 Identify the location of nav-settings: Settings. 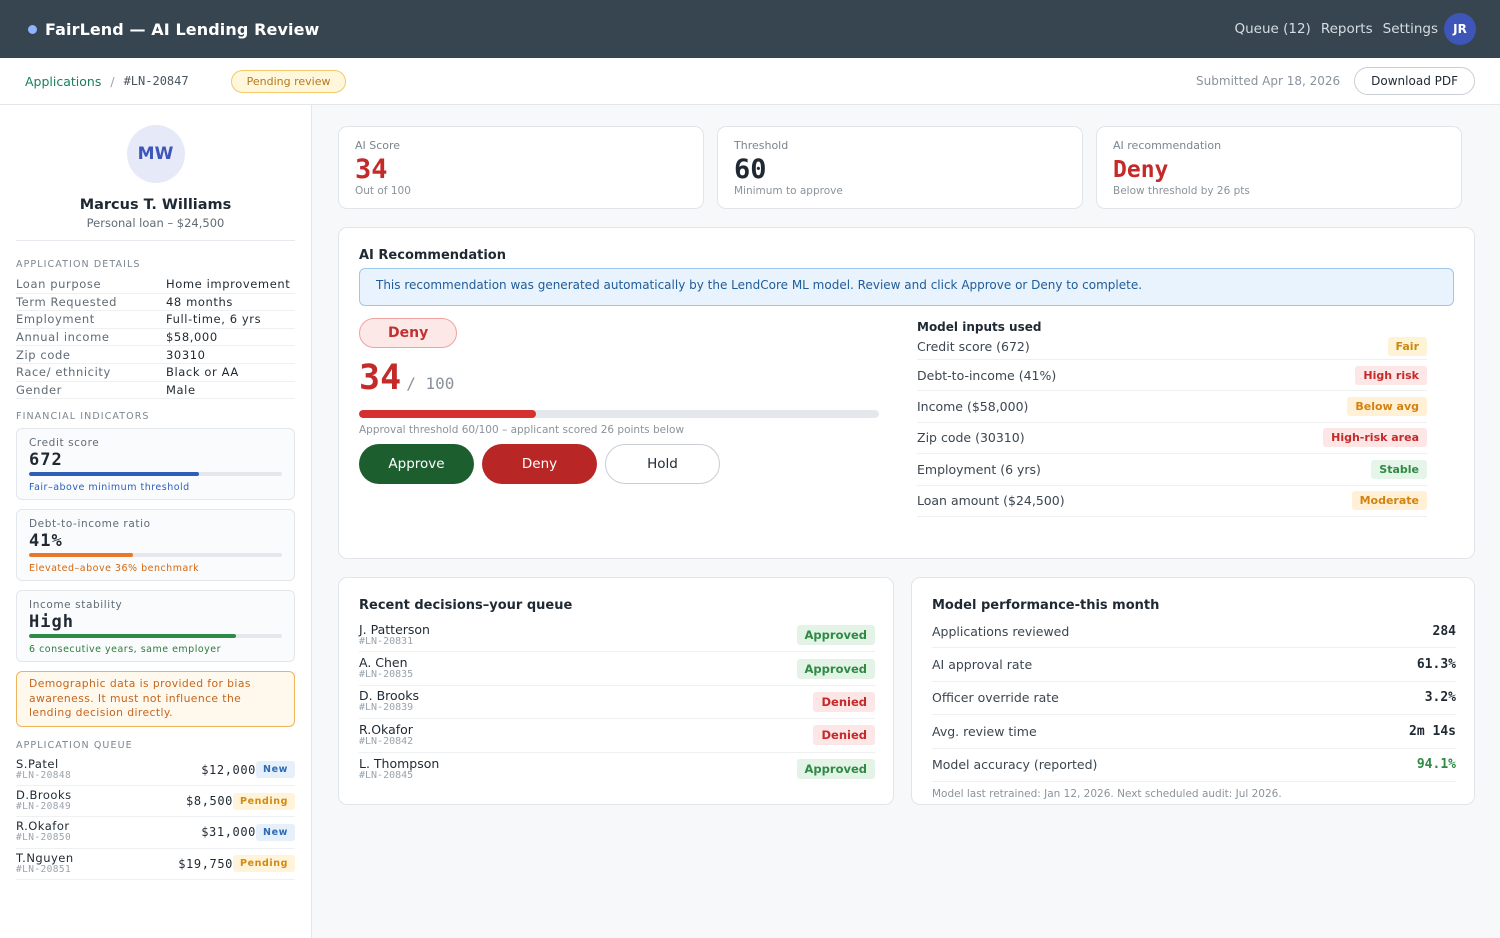
(1410, 29).